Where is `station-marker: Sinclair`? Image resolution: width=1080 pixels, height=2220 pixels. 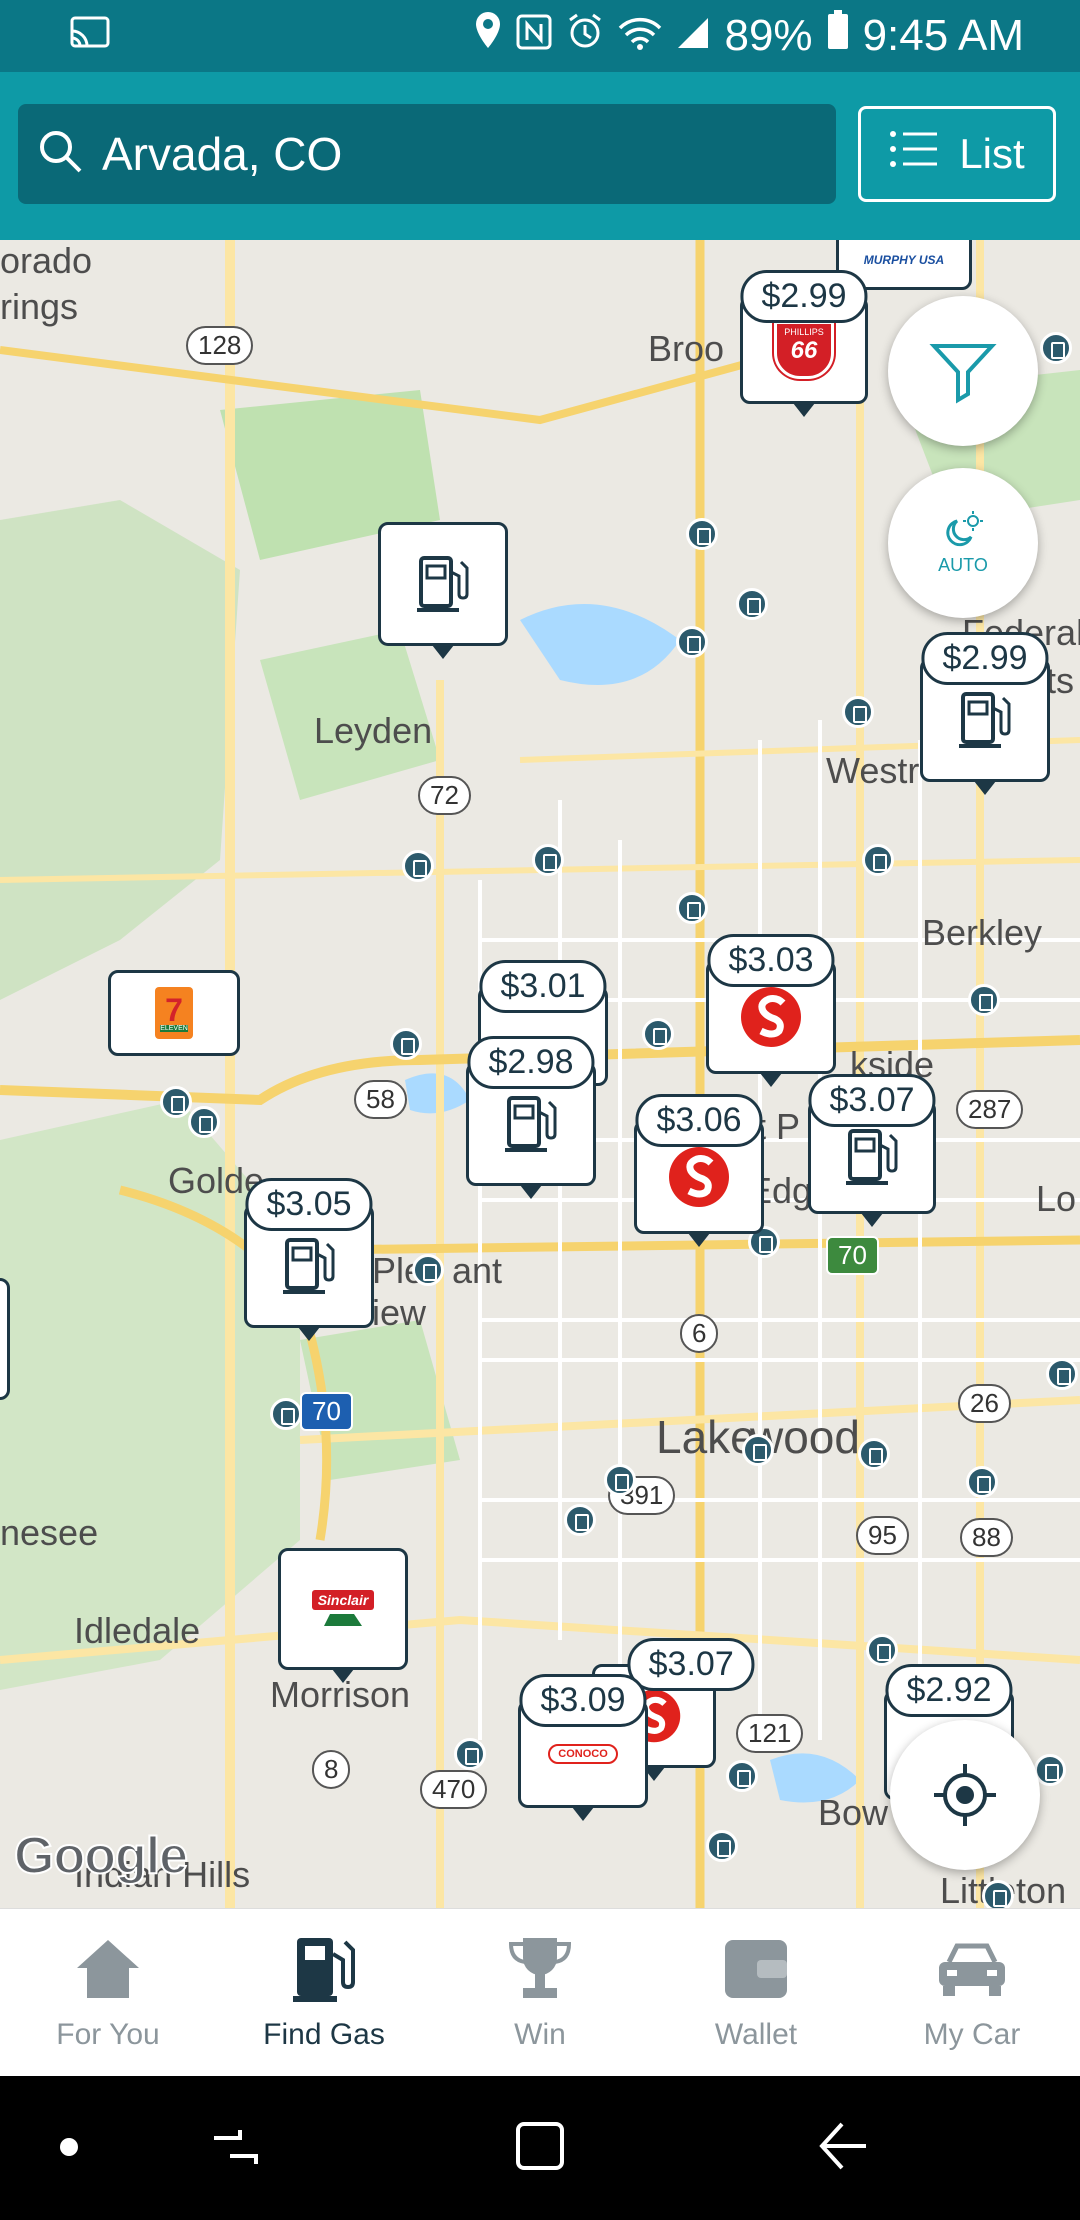 station-marker: Sinclair is located at coordinates (343, 1615).